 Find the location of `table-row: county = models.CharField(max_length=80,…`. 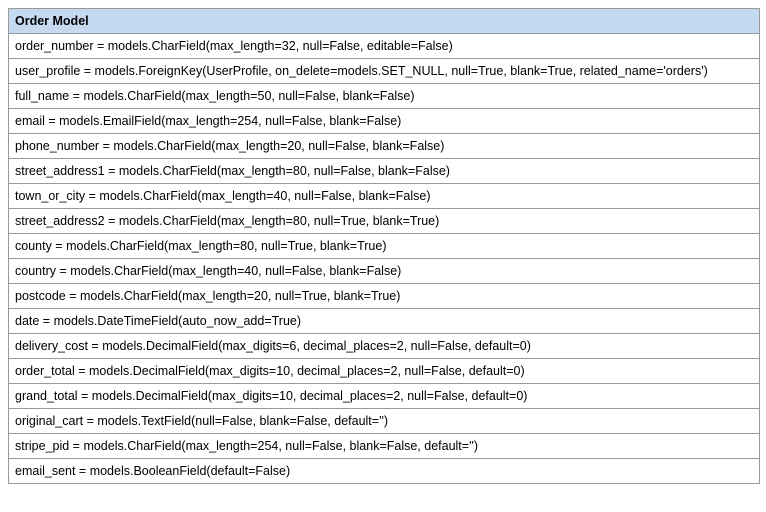

table-row: county = models.CharField(max_length=80,… is located at coordinates (384, 246).